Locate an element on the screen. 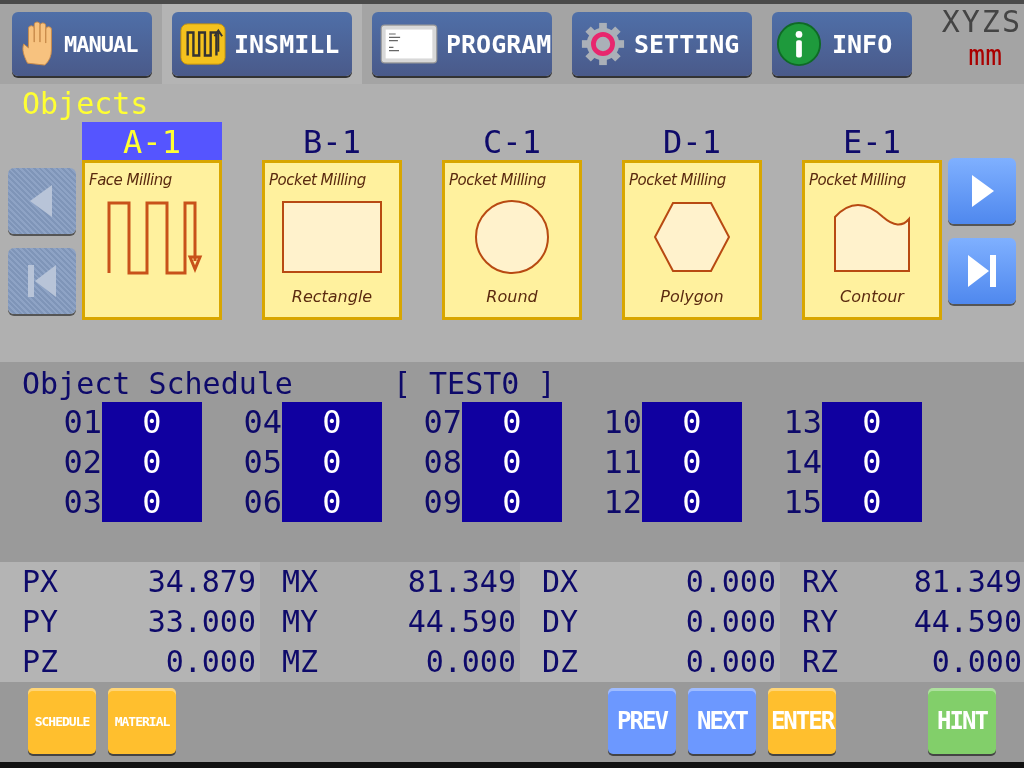 This screenshot has width=1024, height=768. shape-label: Rectangle is located at coordinates (332, 296).